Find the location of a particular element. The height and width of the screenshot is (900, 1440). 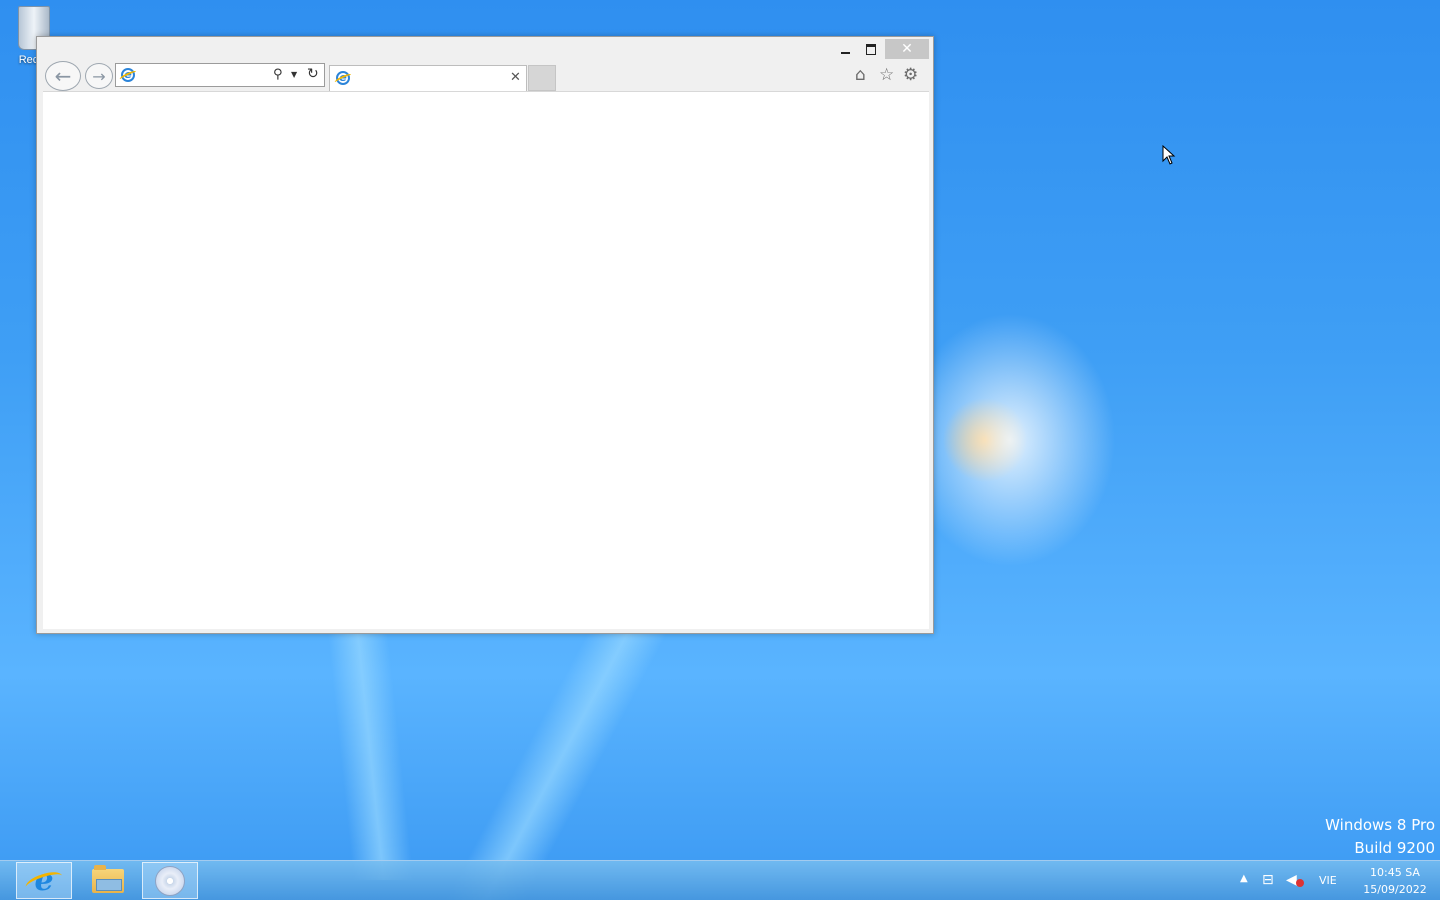

ie-page-icon: e is located at coordinates (128, 75).